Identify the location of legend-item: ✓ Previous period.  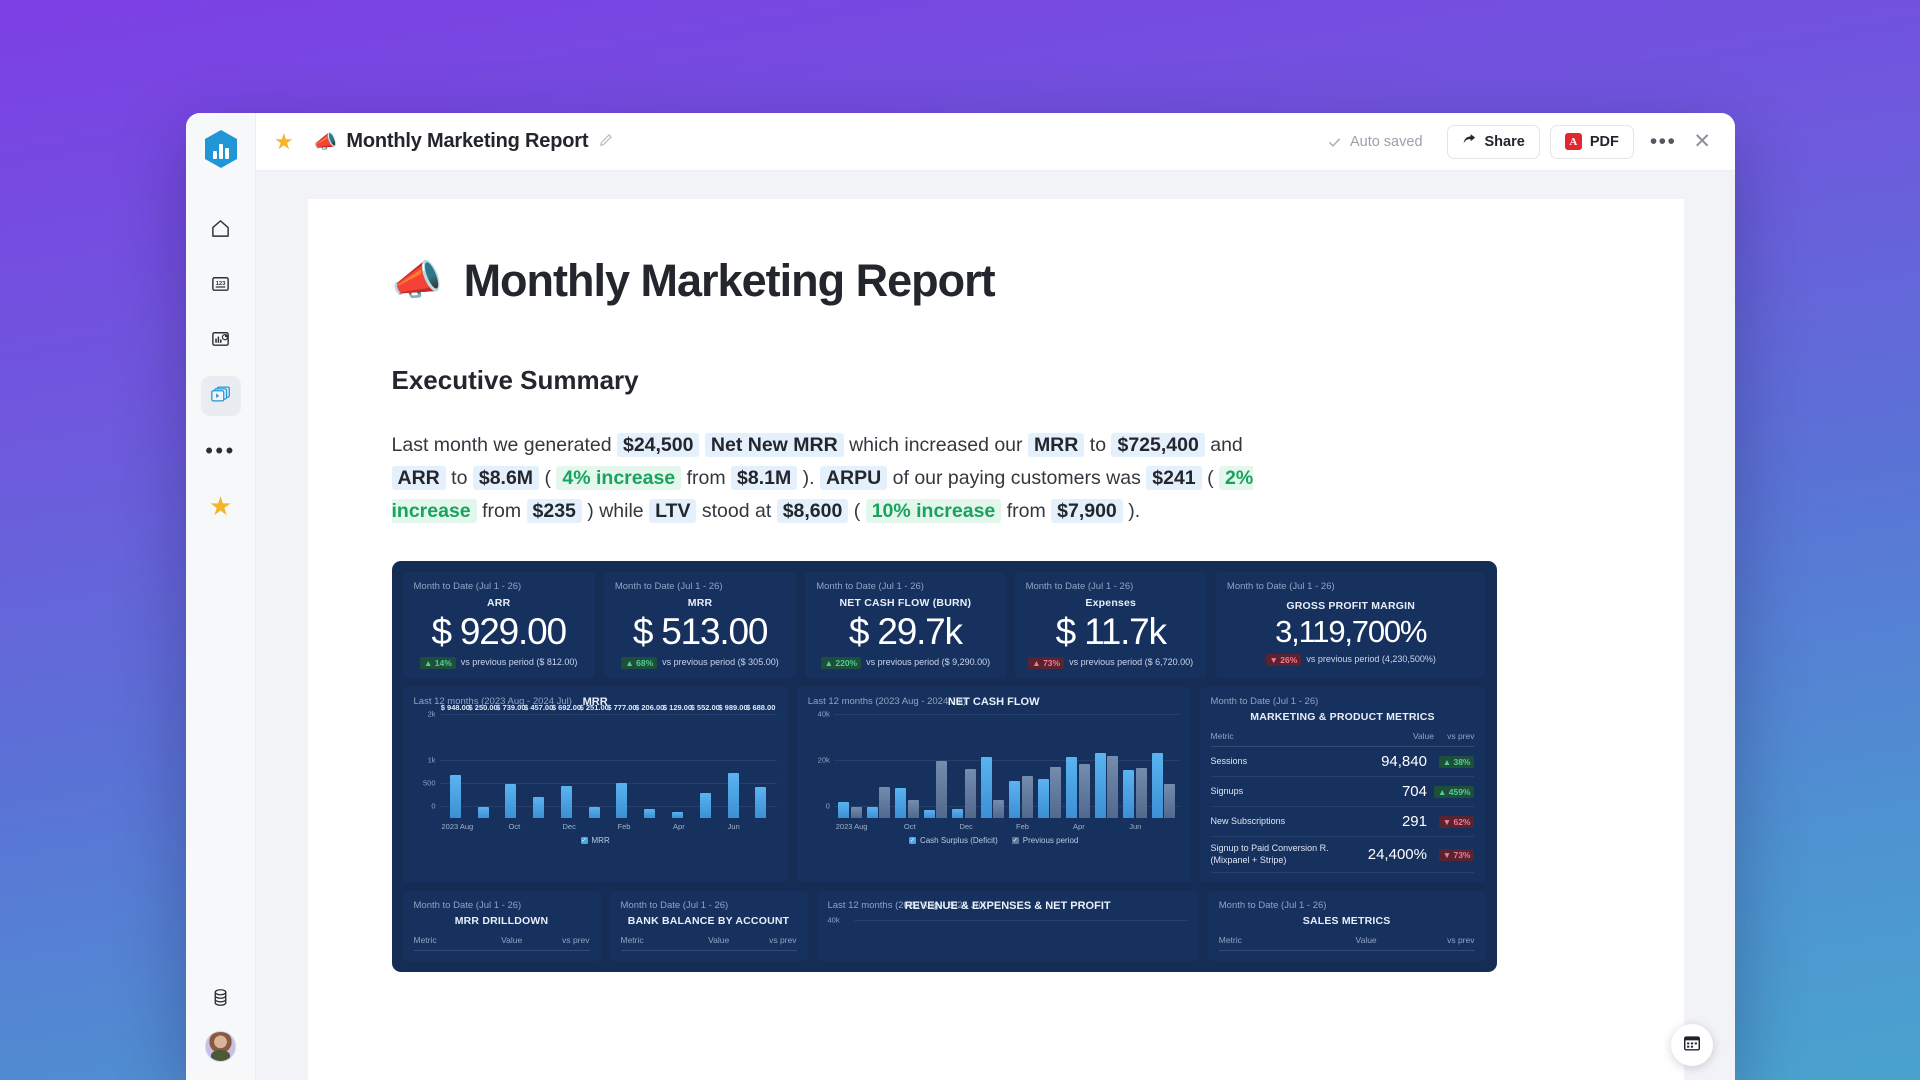
(1044, 840).